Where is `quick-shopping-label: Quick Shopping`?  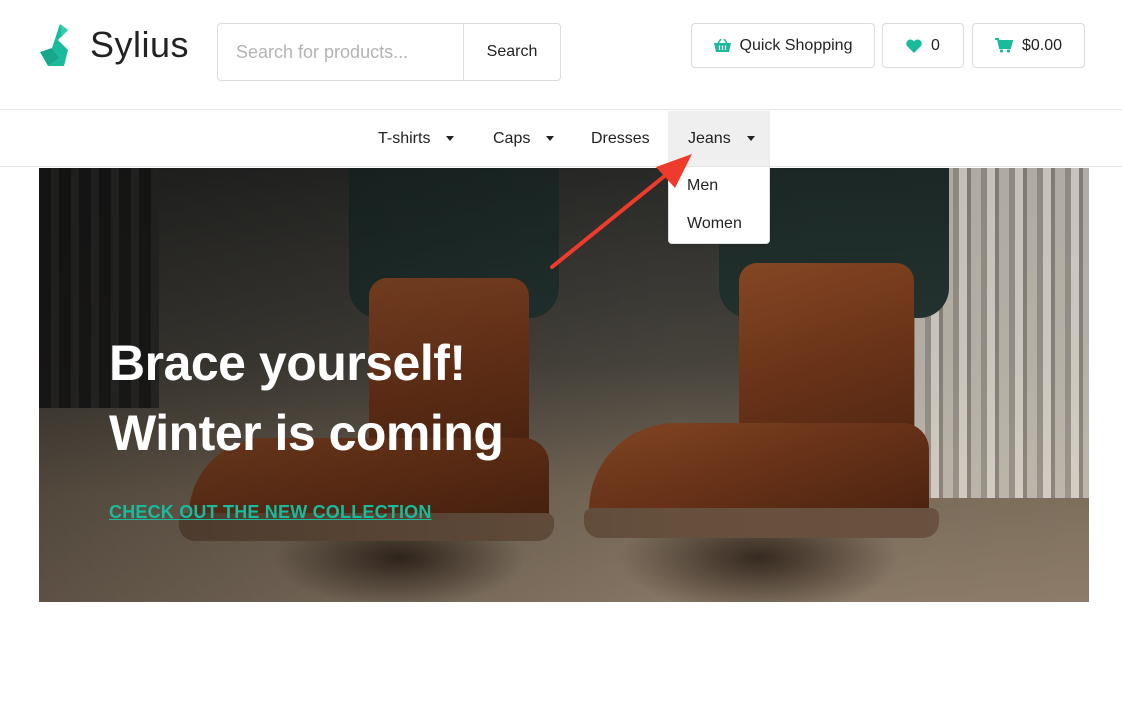
quick-shopping-label: Quick Shopping is located at coordinates (796, 45).